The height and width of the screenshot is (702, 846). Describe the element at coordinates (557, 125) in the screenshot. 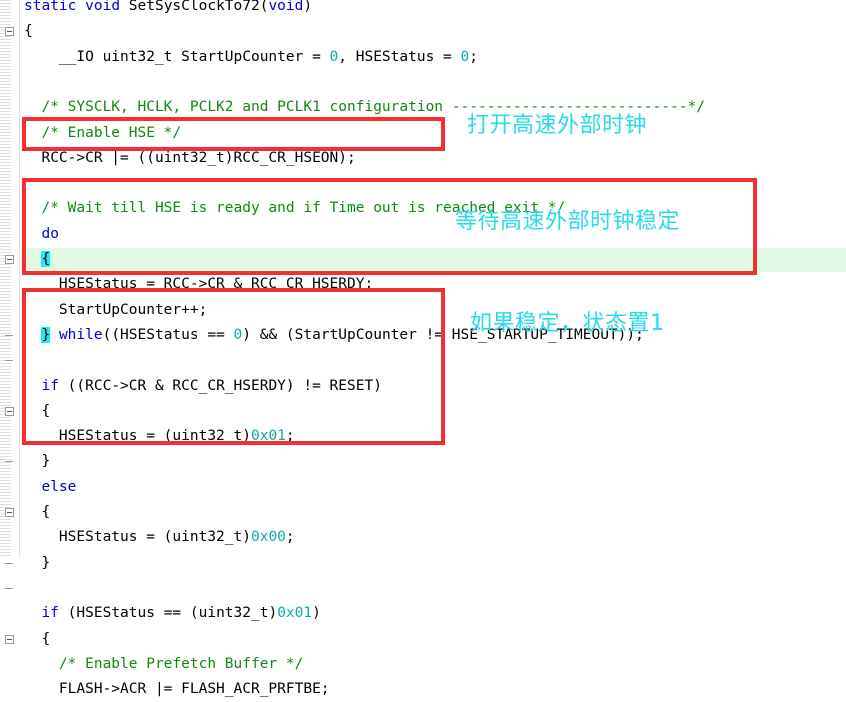

I see `note-enable-hse: 打开高速外部时钟` at that location.